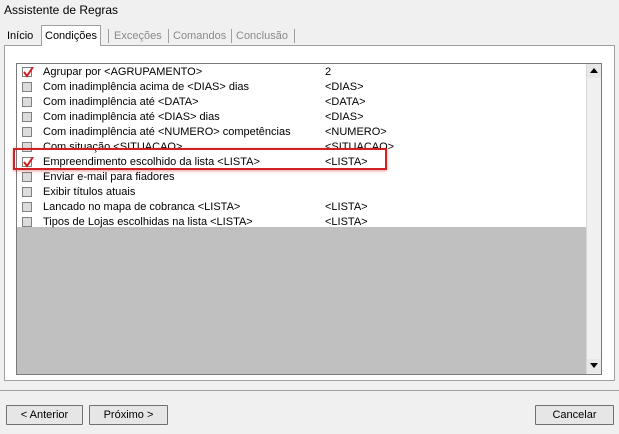  I want to click on cancel-button: Cancelar, so click(574, 415).